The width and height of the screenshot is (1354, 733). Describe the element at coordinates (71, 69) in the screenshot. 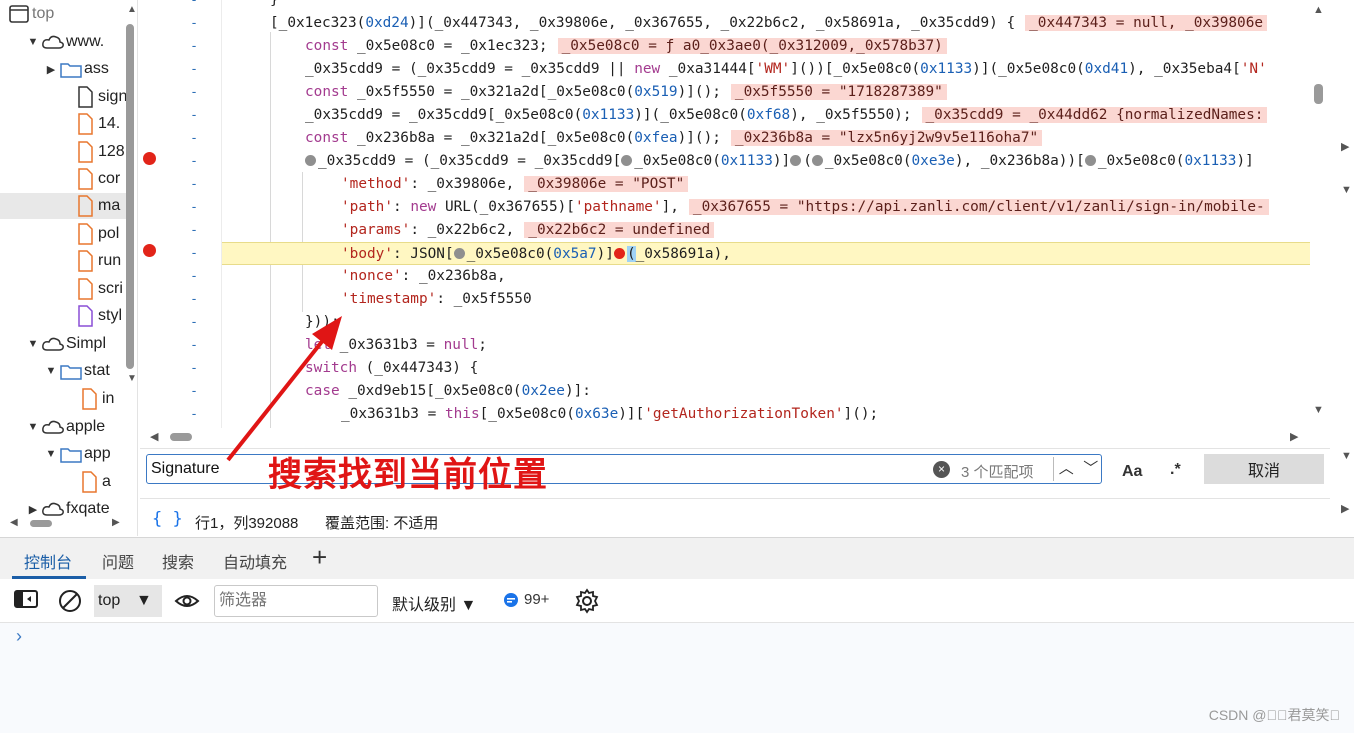

I see `folder-icon` at that location.